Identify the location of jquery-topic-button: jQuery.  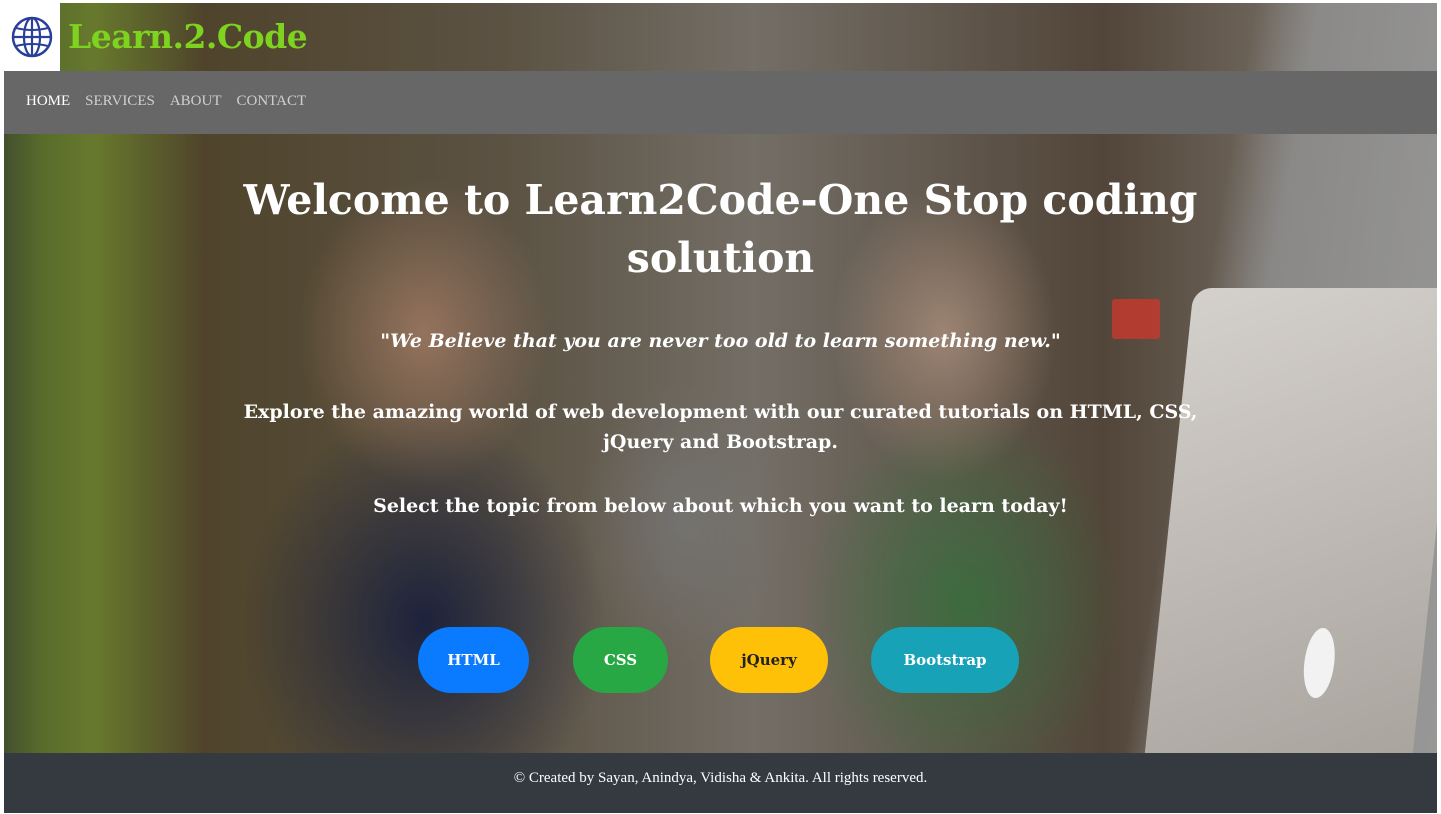
(769, 660).